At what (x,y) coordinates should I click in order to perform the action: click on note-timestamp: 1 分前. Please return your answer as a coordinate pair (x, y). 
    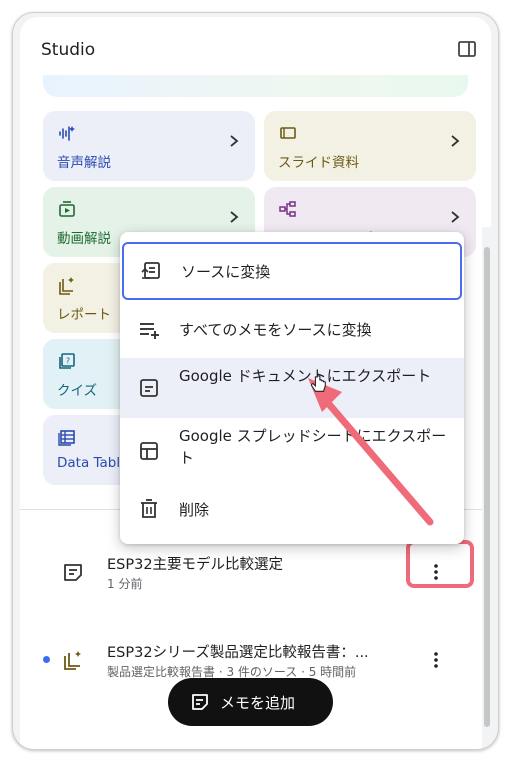
    Looking at the image, I should click on (125, 584).